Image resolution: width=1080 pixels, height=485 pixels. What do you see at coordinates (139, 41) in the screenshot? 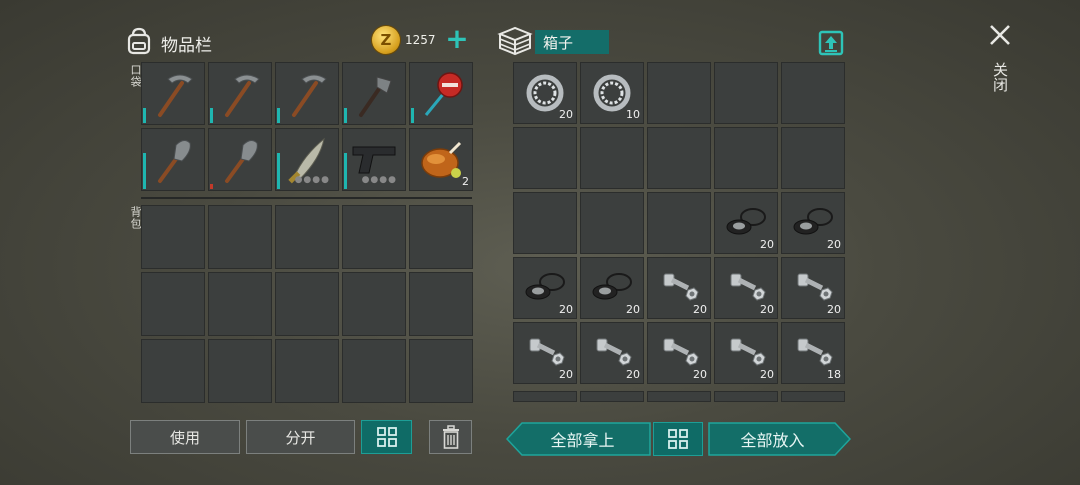
I see `backpack-icon` at bounding box center [139, 41].